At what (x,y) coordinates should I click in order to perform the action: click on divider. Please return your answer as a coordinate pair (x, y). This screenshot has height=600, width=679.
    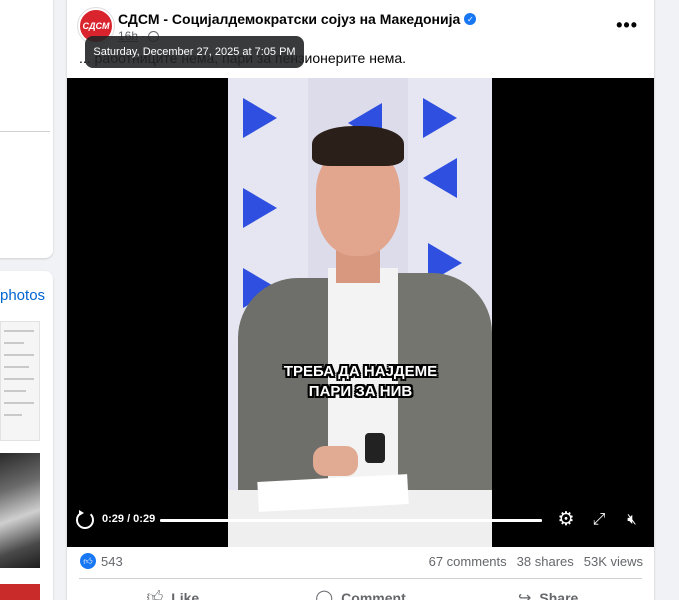
    Looking at the image, I should click on (25, 131).